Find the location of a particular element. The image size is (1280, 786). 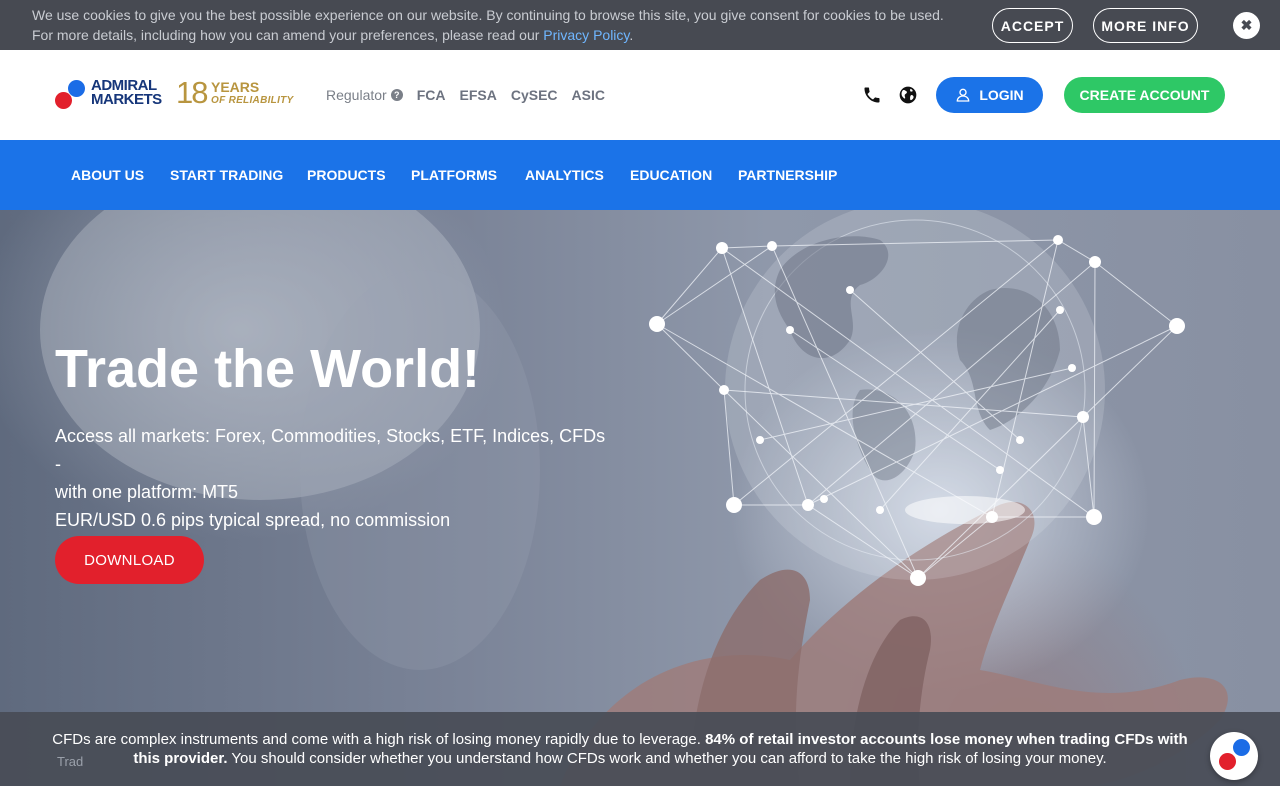

close-icon: ✖ is located at coordinates (1246, 25).